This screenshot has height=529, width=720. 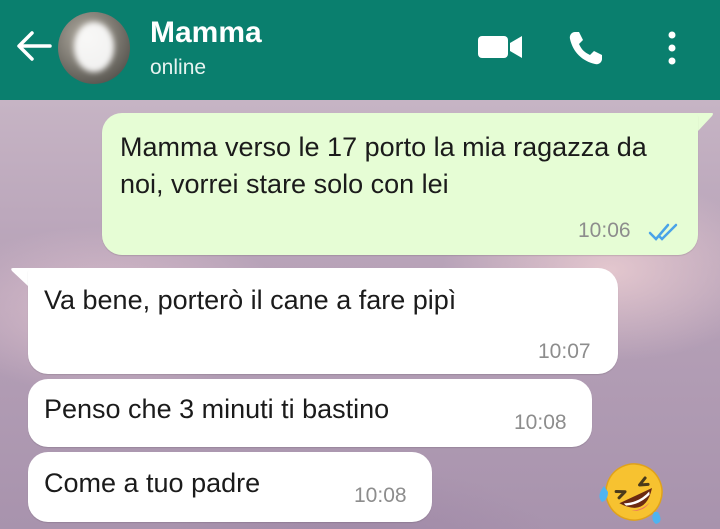 What do you see at coordinates (34, 46) in the screenshot?
I see `back-arrow-icon` at bounding box center [34, 46].